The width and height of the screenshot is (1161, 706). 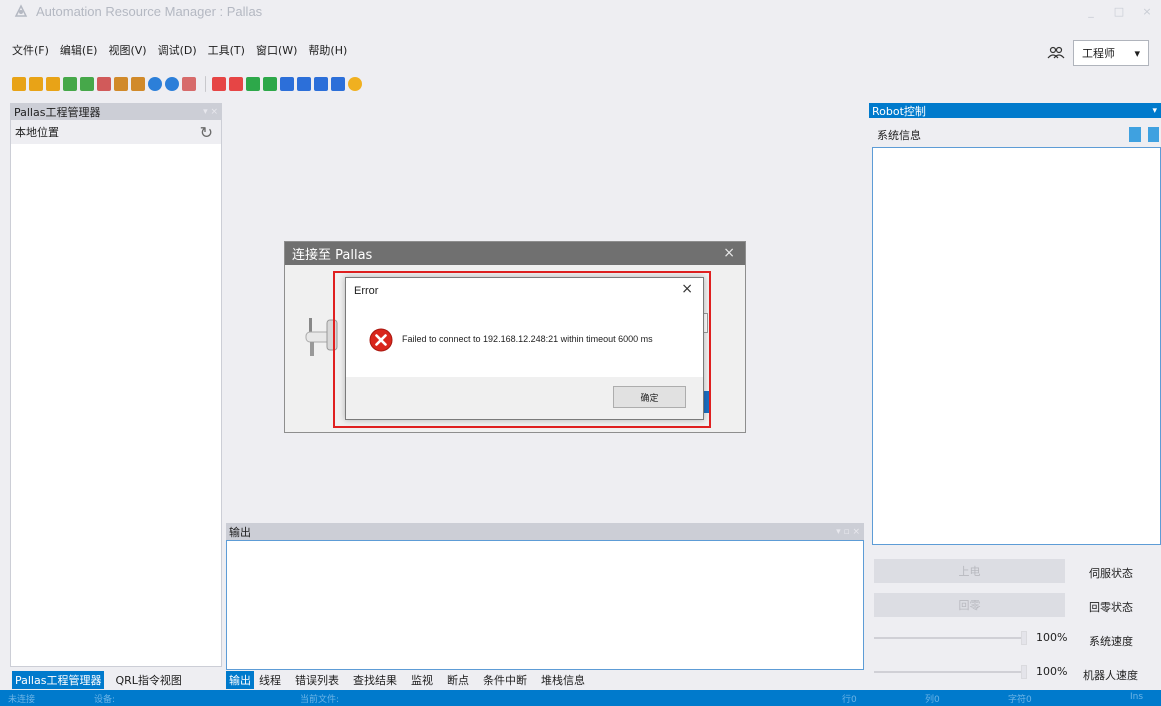 I want to click on tab-error-list: 错误列表, so click(x=317, y=680).